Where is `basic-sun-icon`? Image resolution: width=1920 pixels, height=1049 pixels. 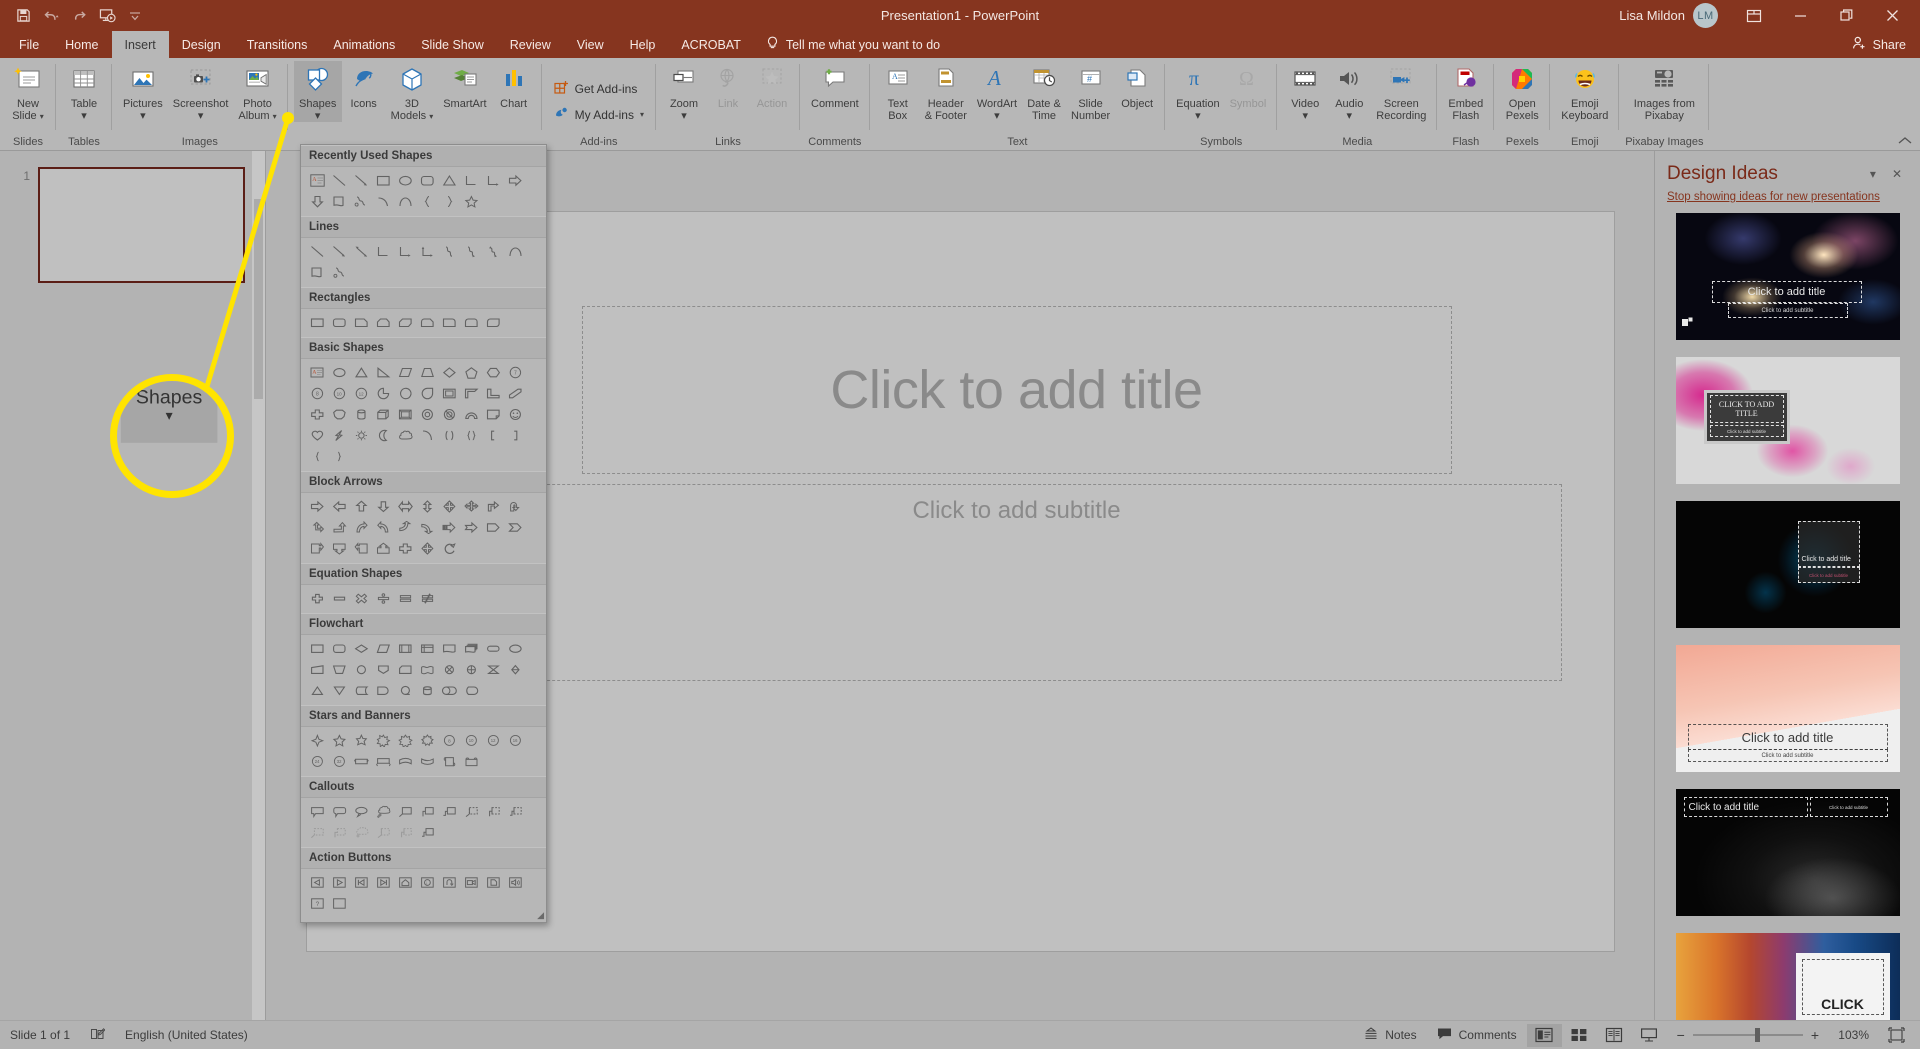 basic-sun-icon is located at coordinates (361, 435).